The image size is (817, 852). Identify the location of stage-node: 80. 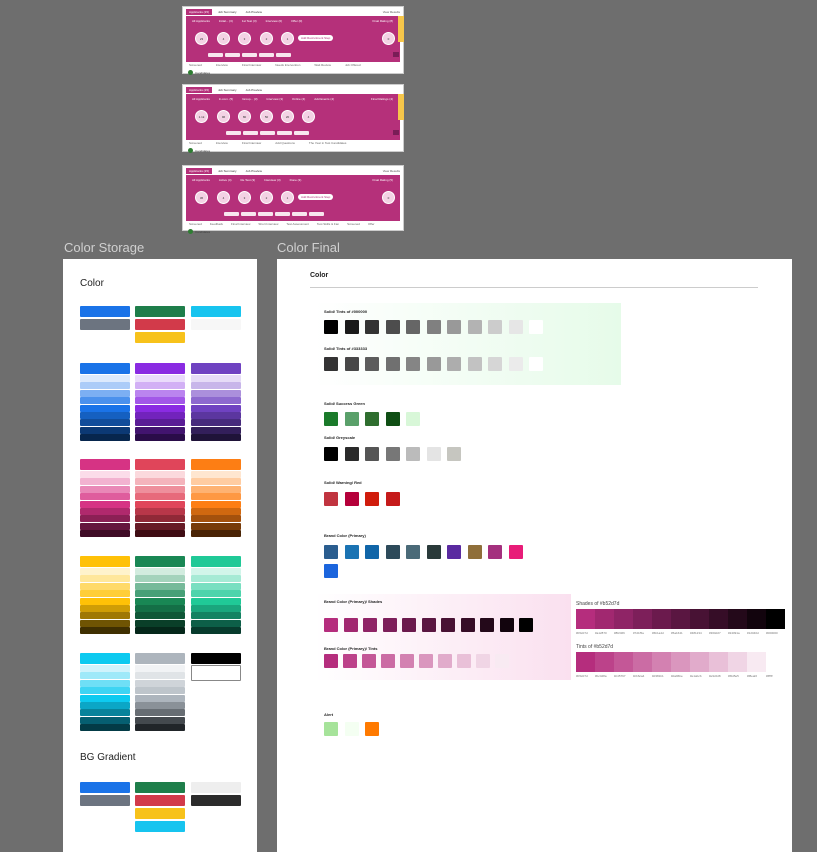
(244, 116).